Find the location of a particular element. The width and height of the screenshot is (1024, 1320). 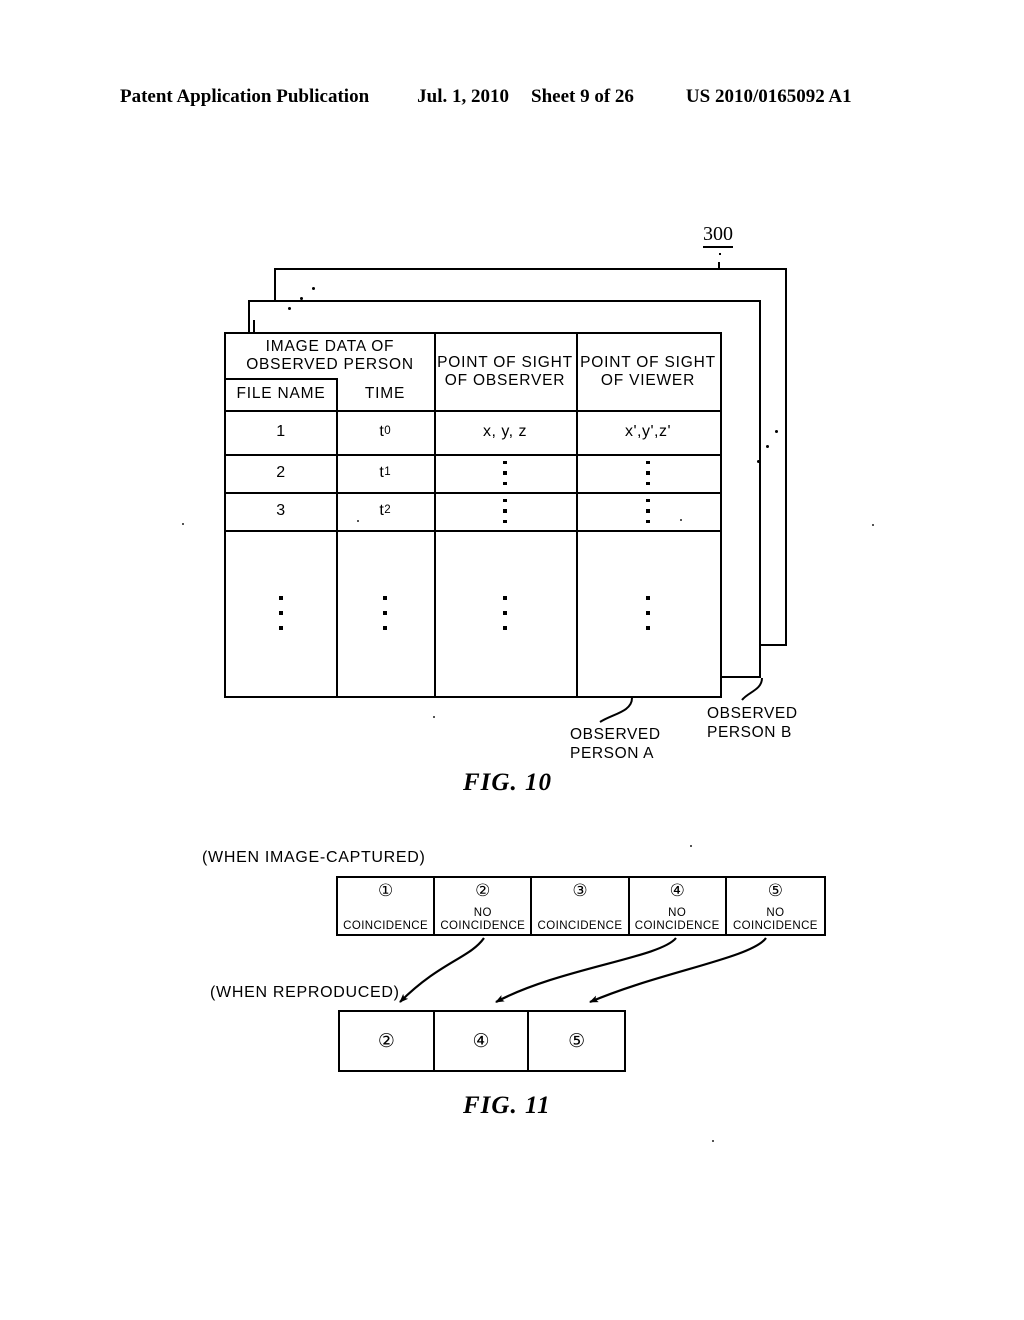

captured-cell: ⑤ NO COINCIDENCE is located at coordinates (775, 906).